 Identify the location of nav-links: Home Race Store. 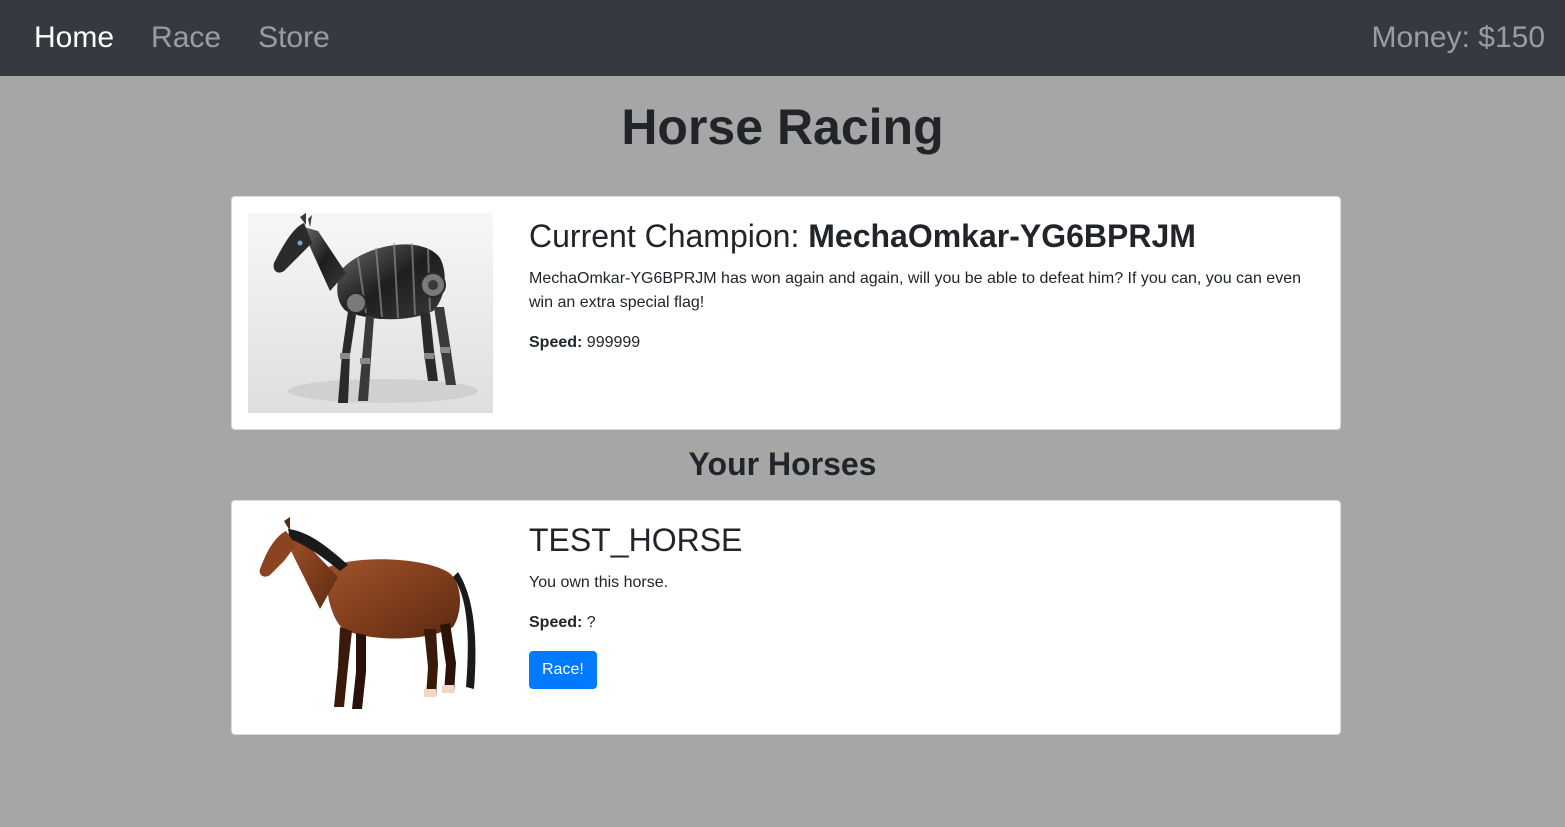
(200, 38).